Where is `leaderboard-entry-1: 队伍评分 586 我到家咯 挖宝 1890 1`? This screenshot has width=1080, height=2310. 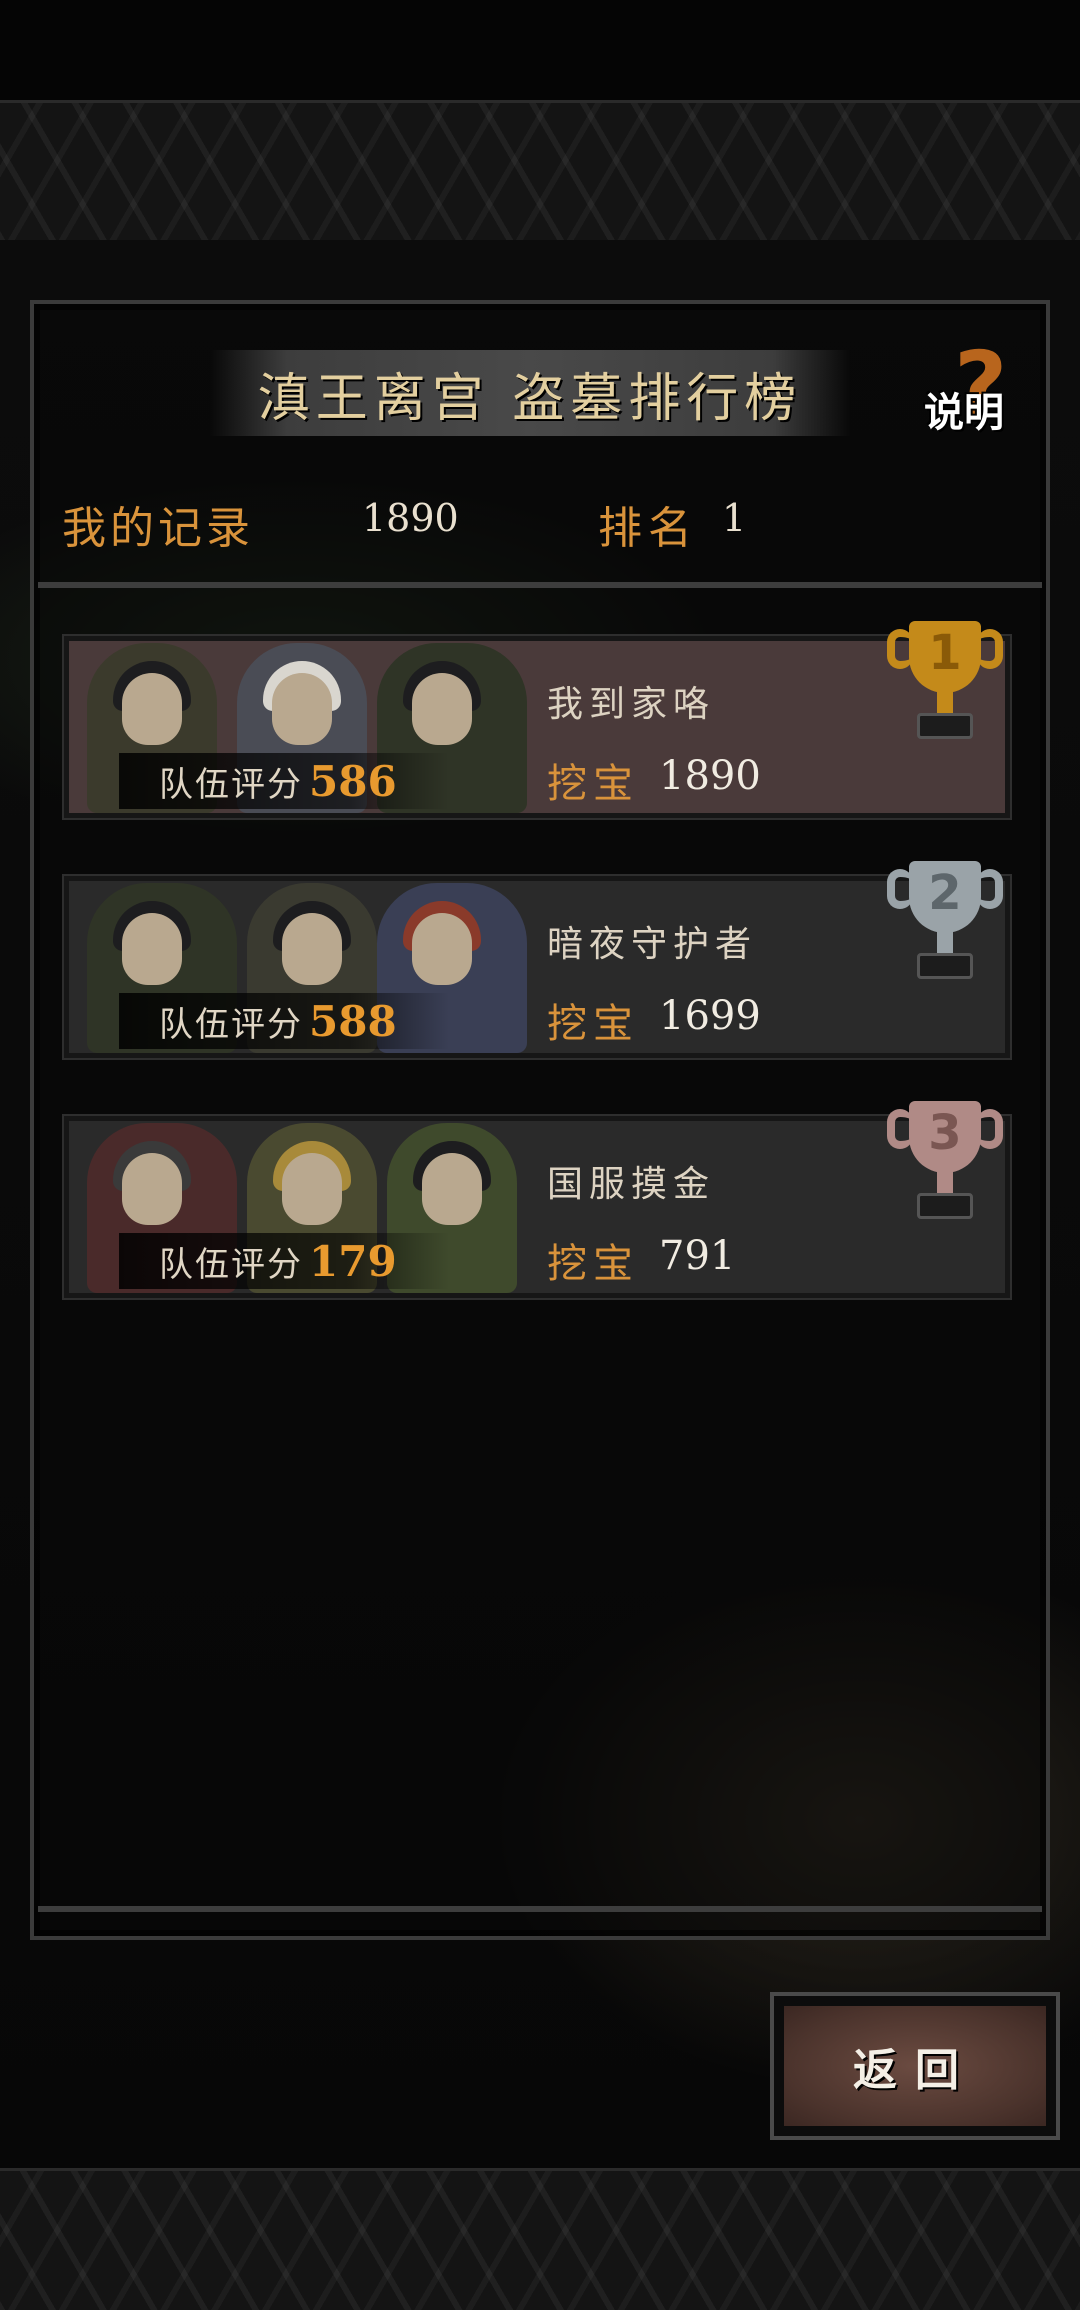
leaderboard-entry-1: 队伍评分 586 我到家咯 挖宝 1890 1 is located at coordinates (537, 719).